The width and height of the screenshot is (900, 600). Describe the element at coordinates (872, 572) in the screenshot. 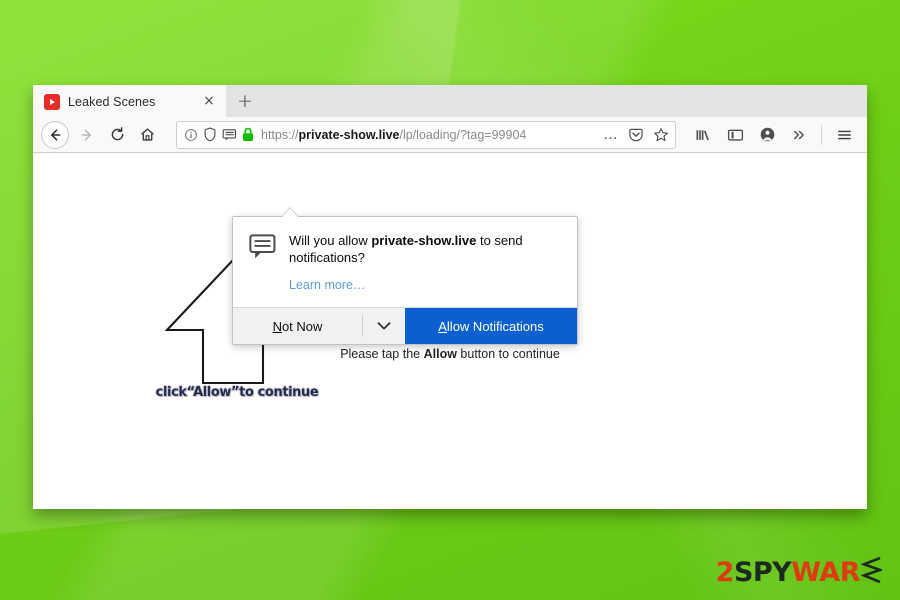

I see `watermark-e-glyph` at that location.